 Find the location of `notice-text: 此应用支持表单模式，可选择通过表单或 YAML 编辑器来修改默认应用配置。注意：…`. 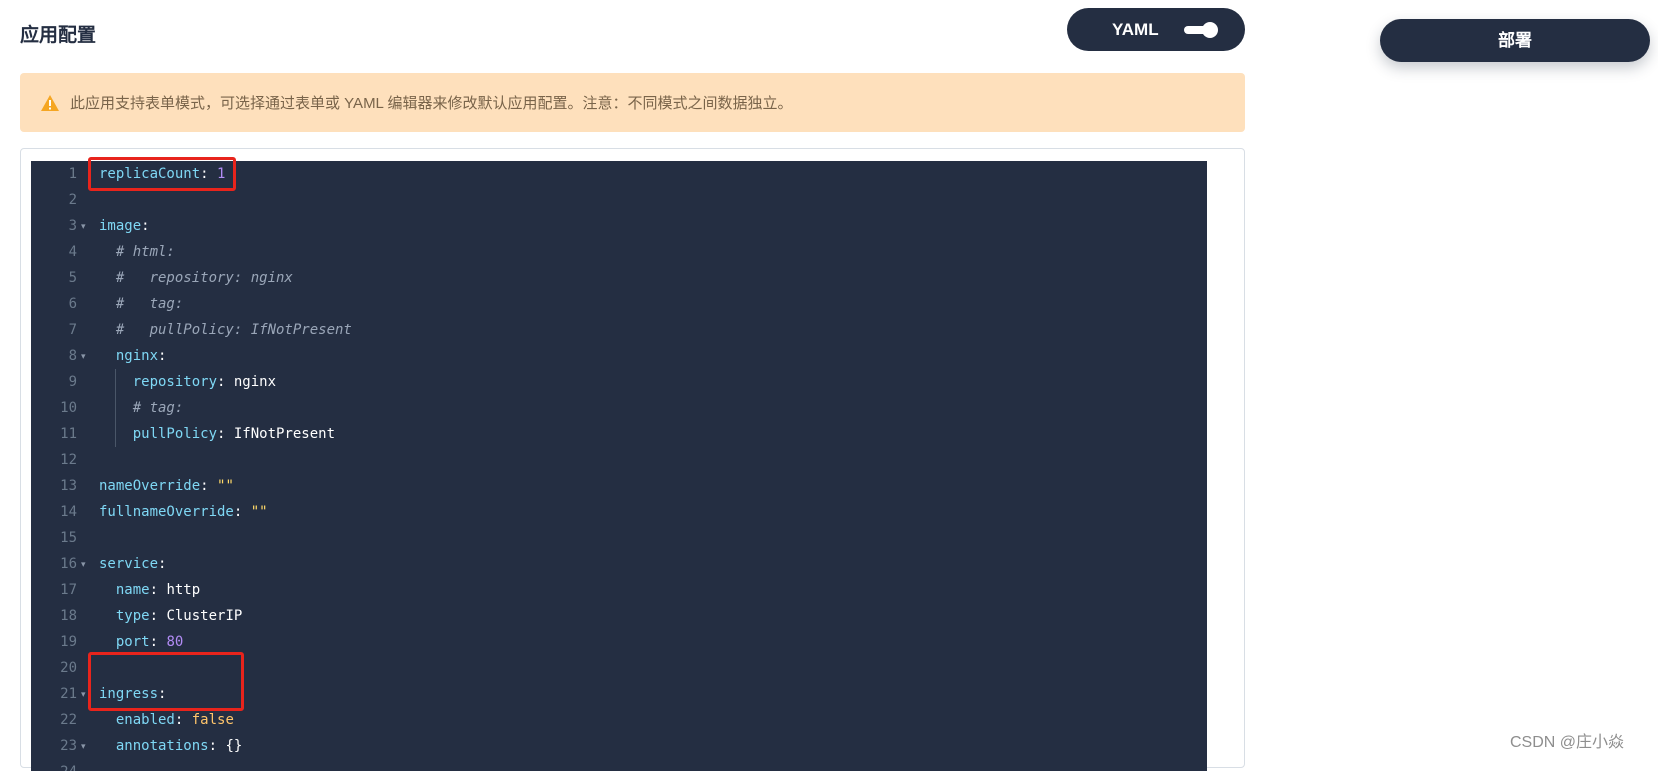

notice-text: 此应用支持表单模式，可选择通过表单或 YAML 编辑器来修改默认应用配置。注意：… is located at coordinates (431, 103).